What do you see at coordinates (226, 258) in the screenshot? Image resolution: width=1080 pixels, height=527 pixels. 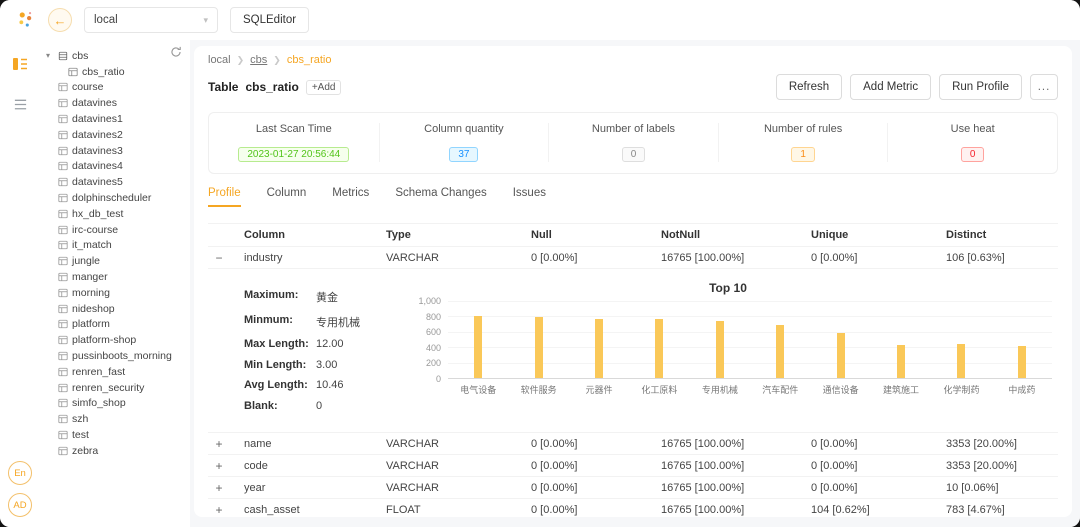 I see `collapse-row-button: −` at bounding box center [226, 258].